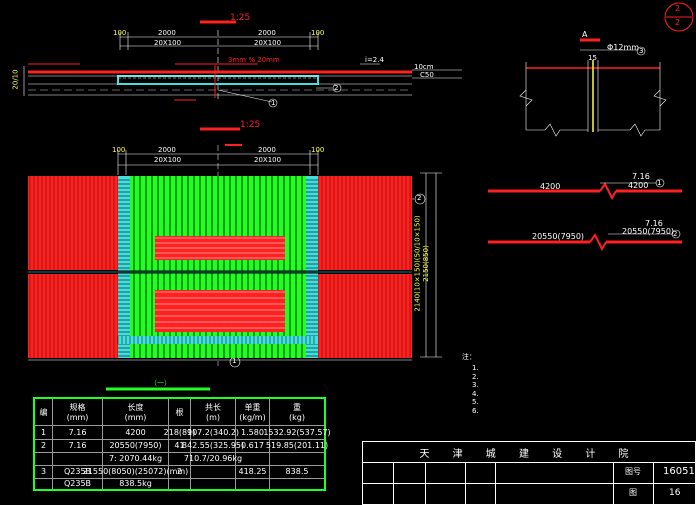 The height and width of the screenshot is (505, 696). Describe the element at coordinates (240, 18) in the screenshot. I see `top-section-title: 1:25` at that location.